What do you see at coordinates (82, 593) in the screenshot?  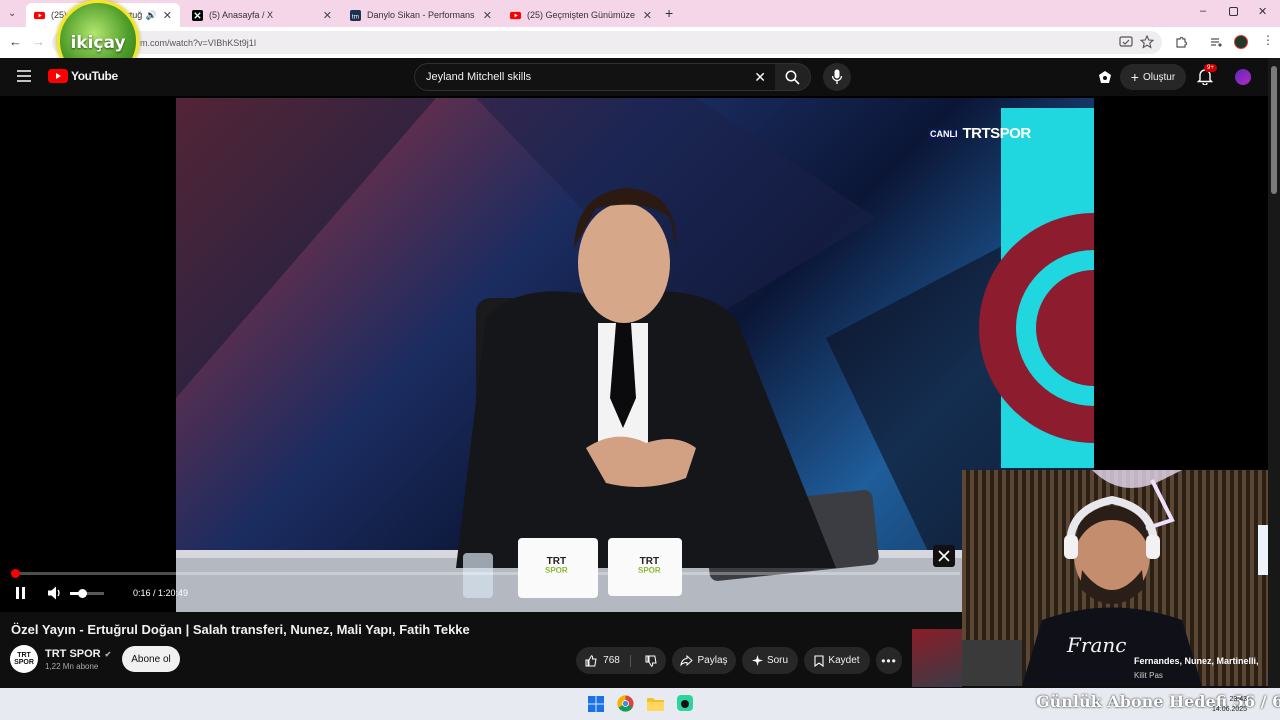 I see `volume-handle` at bounding box center [82, 593].